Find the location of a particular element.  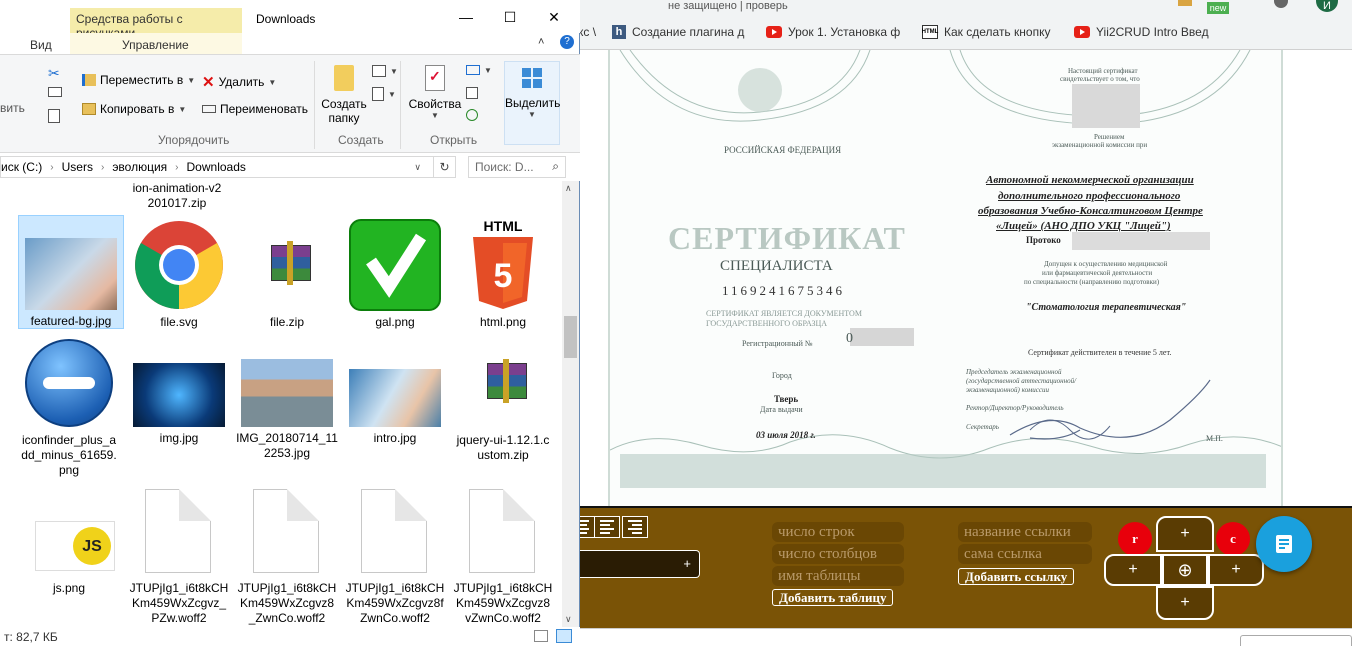

address-dropdown-icon: ∨ is located at coordinates (417, 167).